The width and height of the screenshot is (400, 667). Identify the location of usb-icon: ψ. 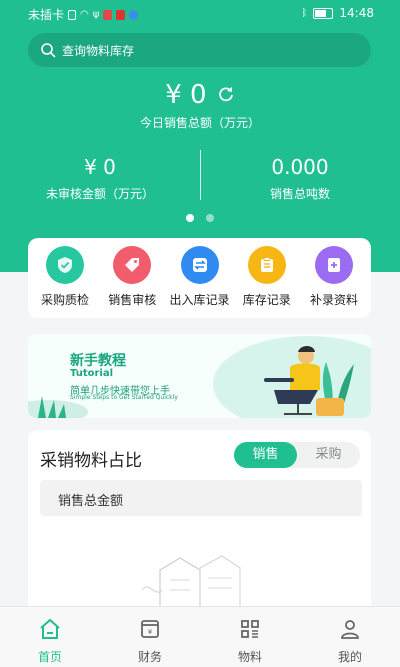
(96, 14).